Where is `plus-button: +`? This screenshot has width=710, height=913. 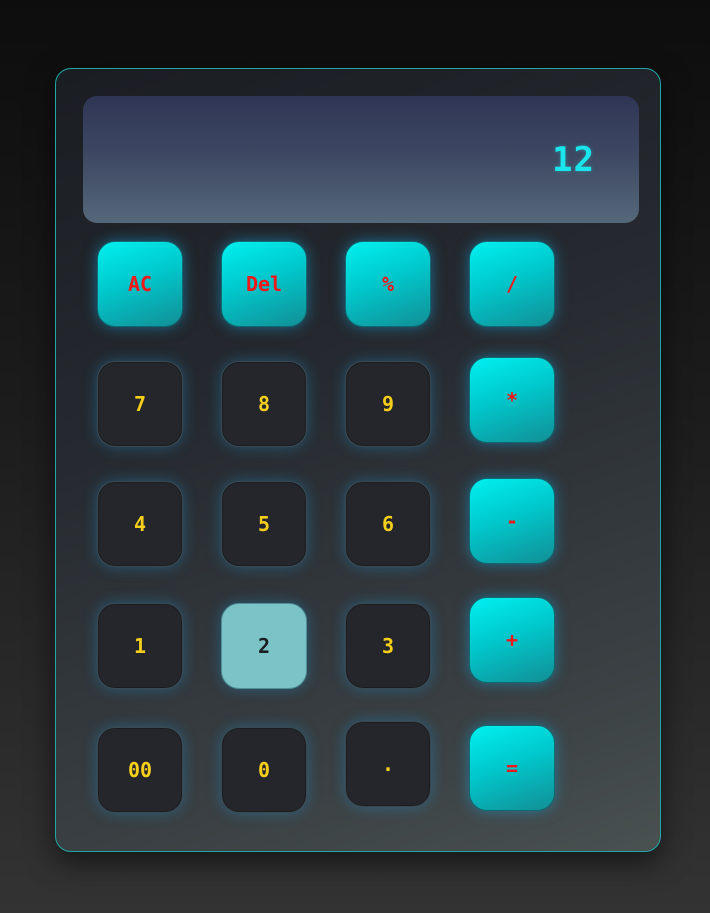 plus-button: + is located at coordinates (512, 640).